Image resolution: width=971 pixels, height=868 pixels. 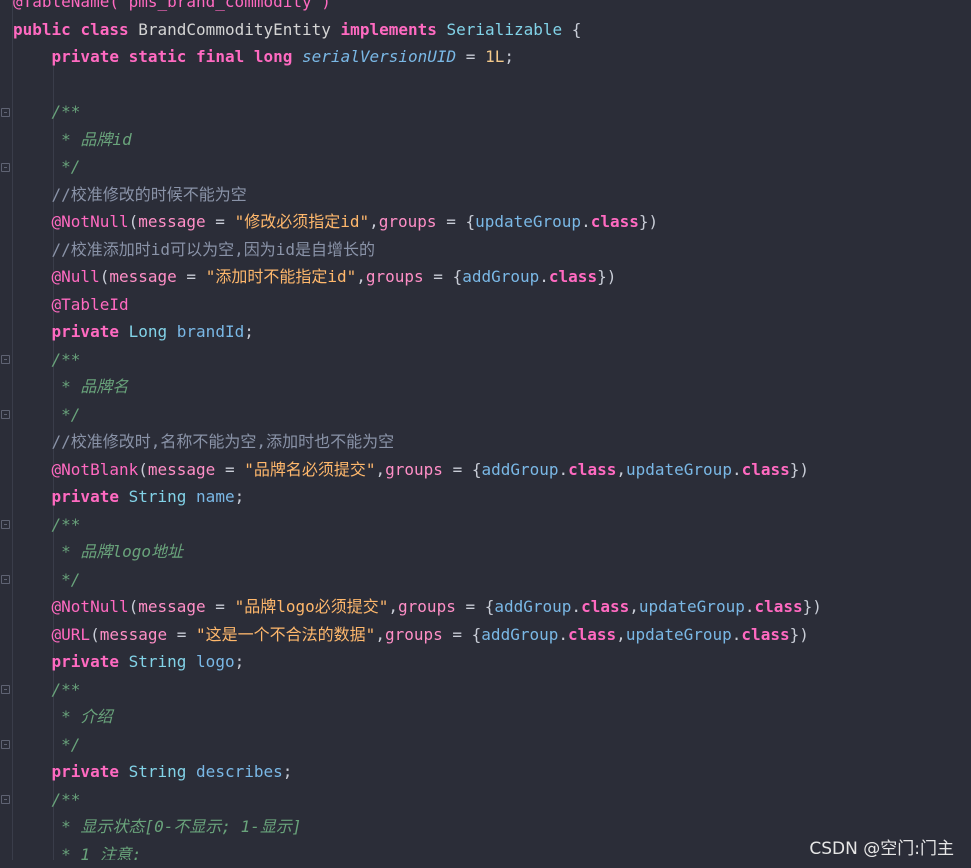 I want to click on code-token: message, so click(x=172, y=606).